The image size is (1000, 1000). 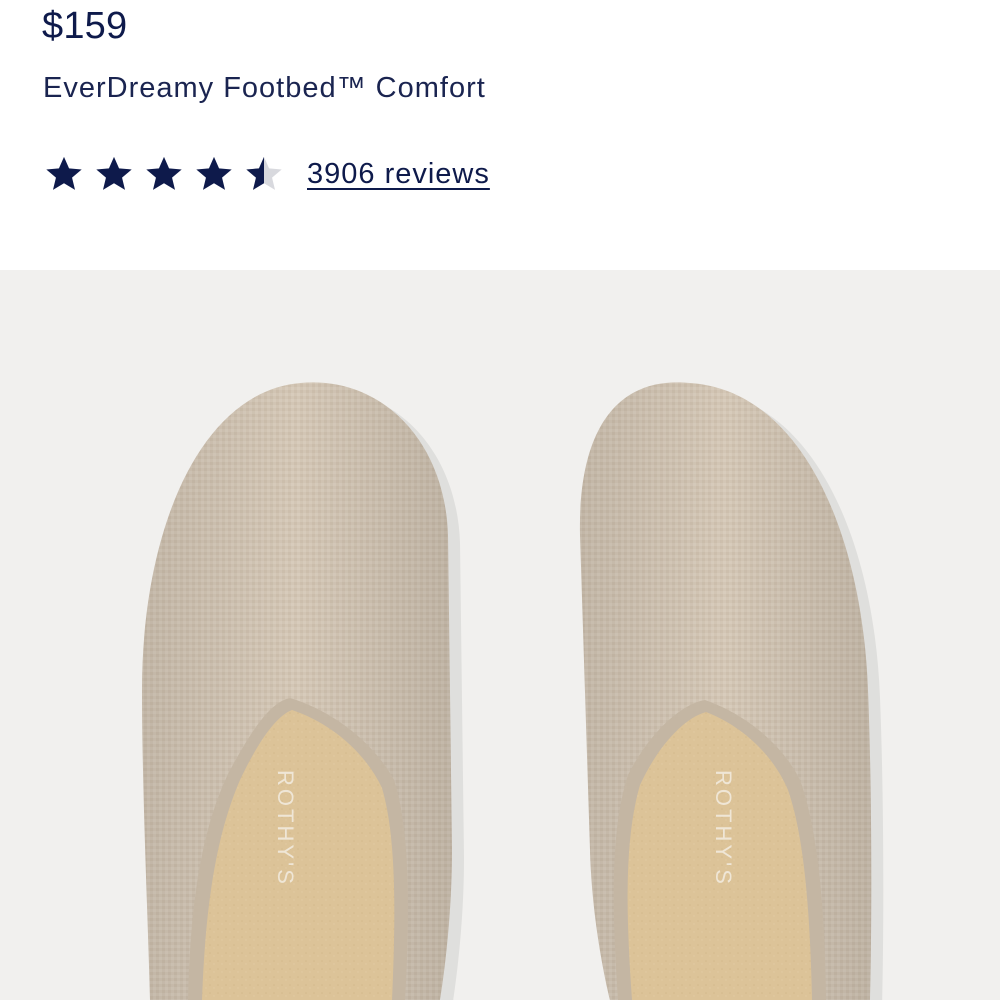 I want to click on star-icon-half, so click(x=264, y=173).